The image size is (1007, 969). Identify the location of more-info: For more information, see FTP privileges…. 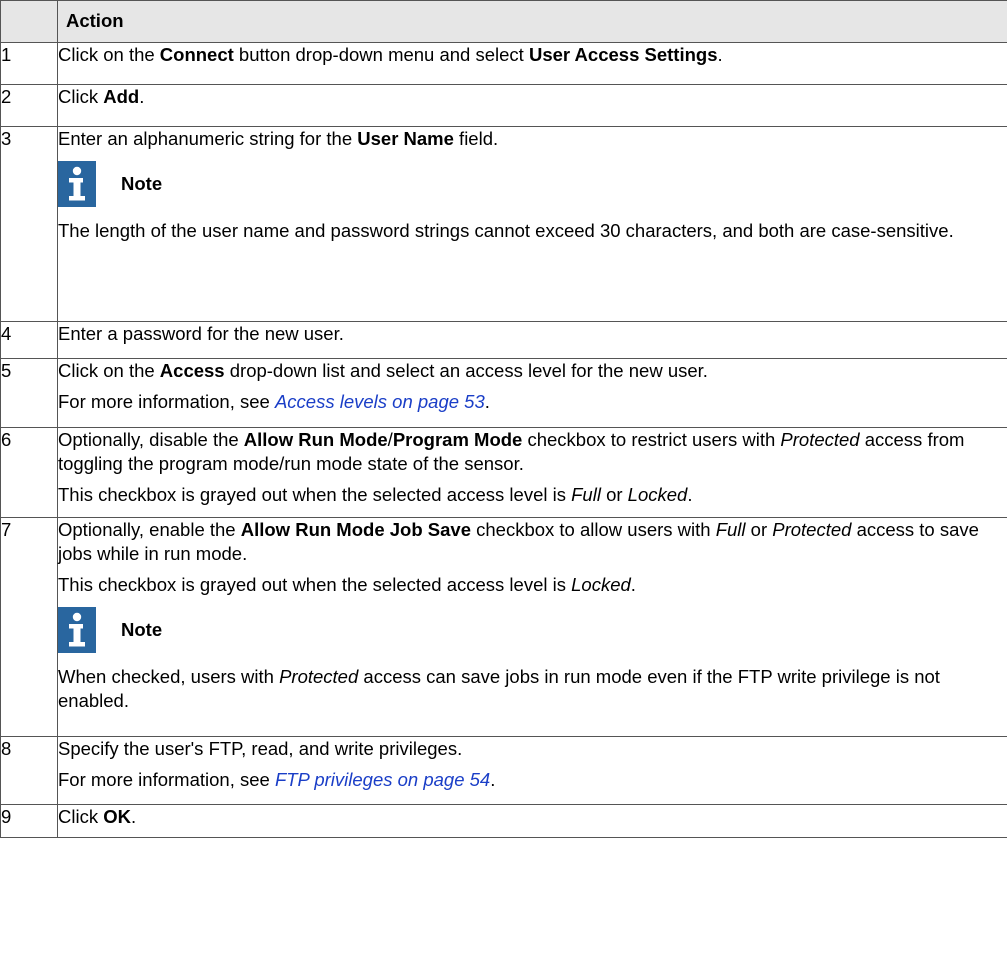
(277, 780).